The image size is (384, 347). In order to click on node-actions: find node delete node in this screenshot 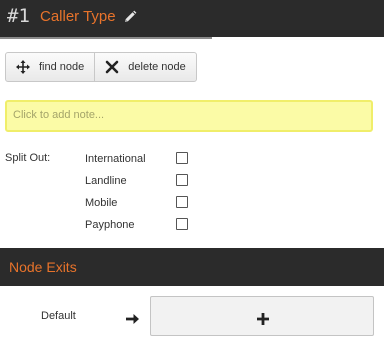, I will do `click(101, 67)`.